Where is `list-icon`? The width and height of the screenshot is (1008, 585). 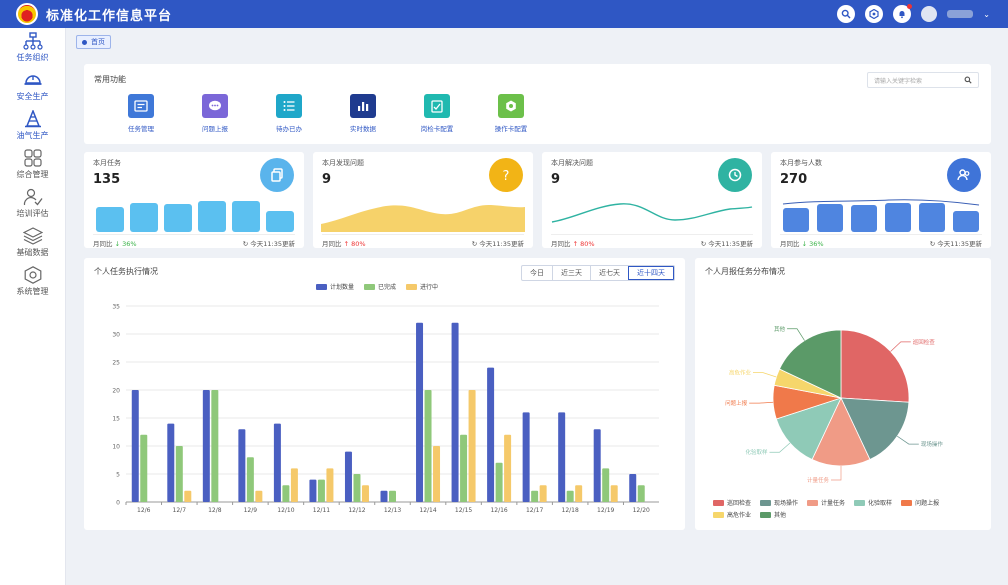 list-icon is located at coordinates (289, 106).